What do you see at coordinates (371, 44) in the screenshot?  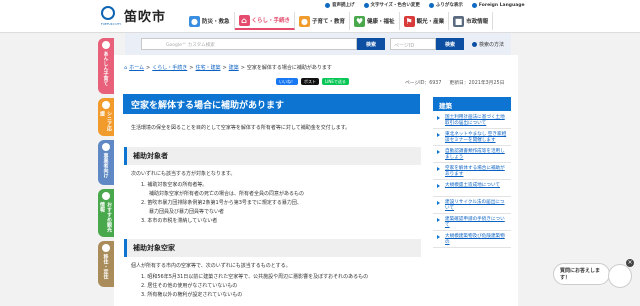 I see `site-search-button: 検索` at bounding box center [371, 44].